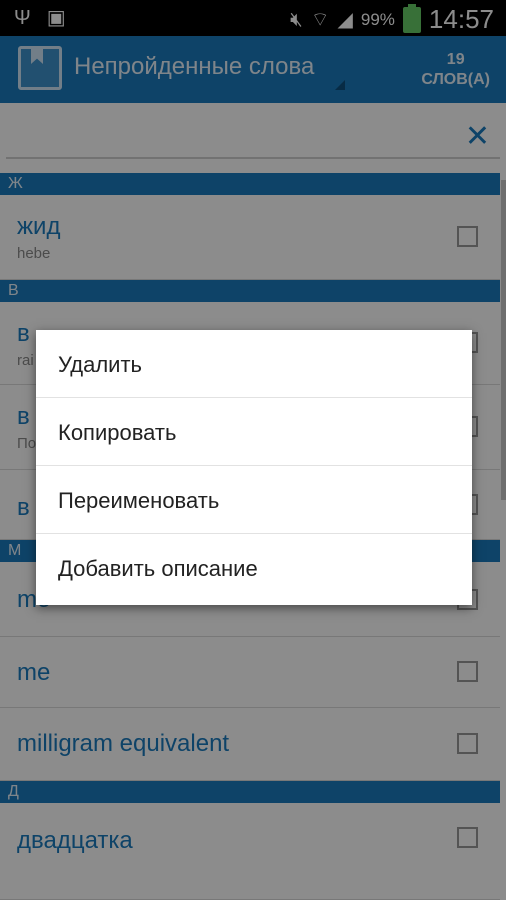 This screenshot has height=900, width=506. I want to click on menu-item-delete: Удалить, so click(254, 364).